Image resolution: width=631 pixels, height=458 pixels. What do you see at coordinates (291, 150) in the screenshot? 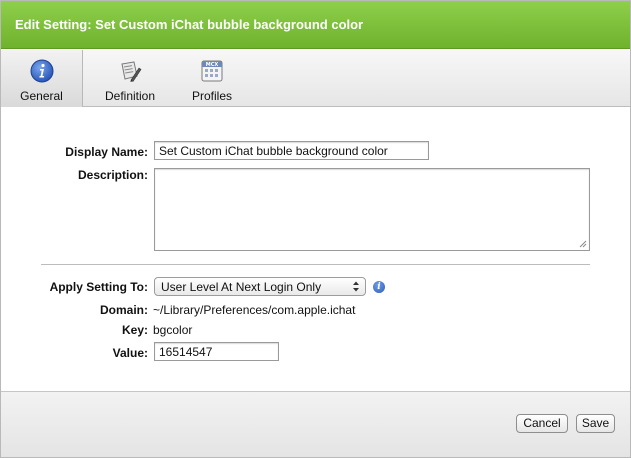
I see `display-name-input` at bounding box center [291, 150].